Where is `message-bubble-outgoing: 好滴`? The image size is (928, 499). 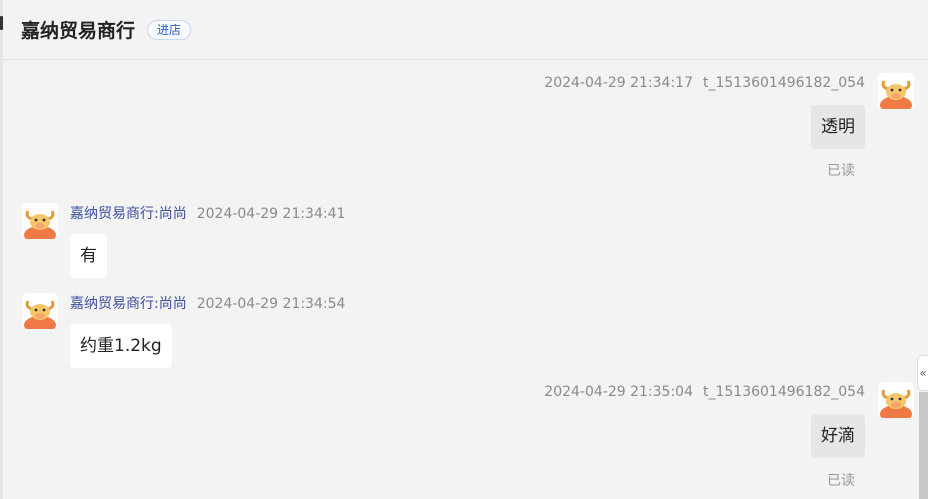
message-bubble-outgoing: 好滴 is located at coordinates (838, 436).